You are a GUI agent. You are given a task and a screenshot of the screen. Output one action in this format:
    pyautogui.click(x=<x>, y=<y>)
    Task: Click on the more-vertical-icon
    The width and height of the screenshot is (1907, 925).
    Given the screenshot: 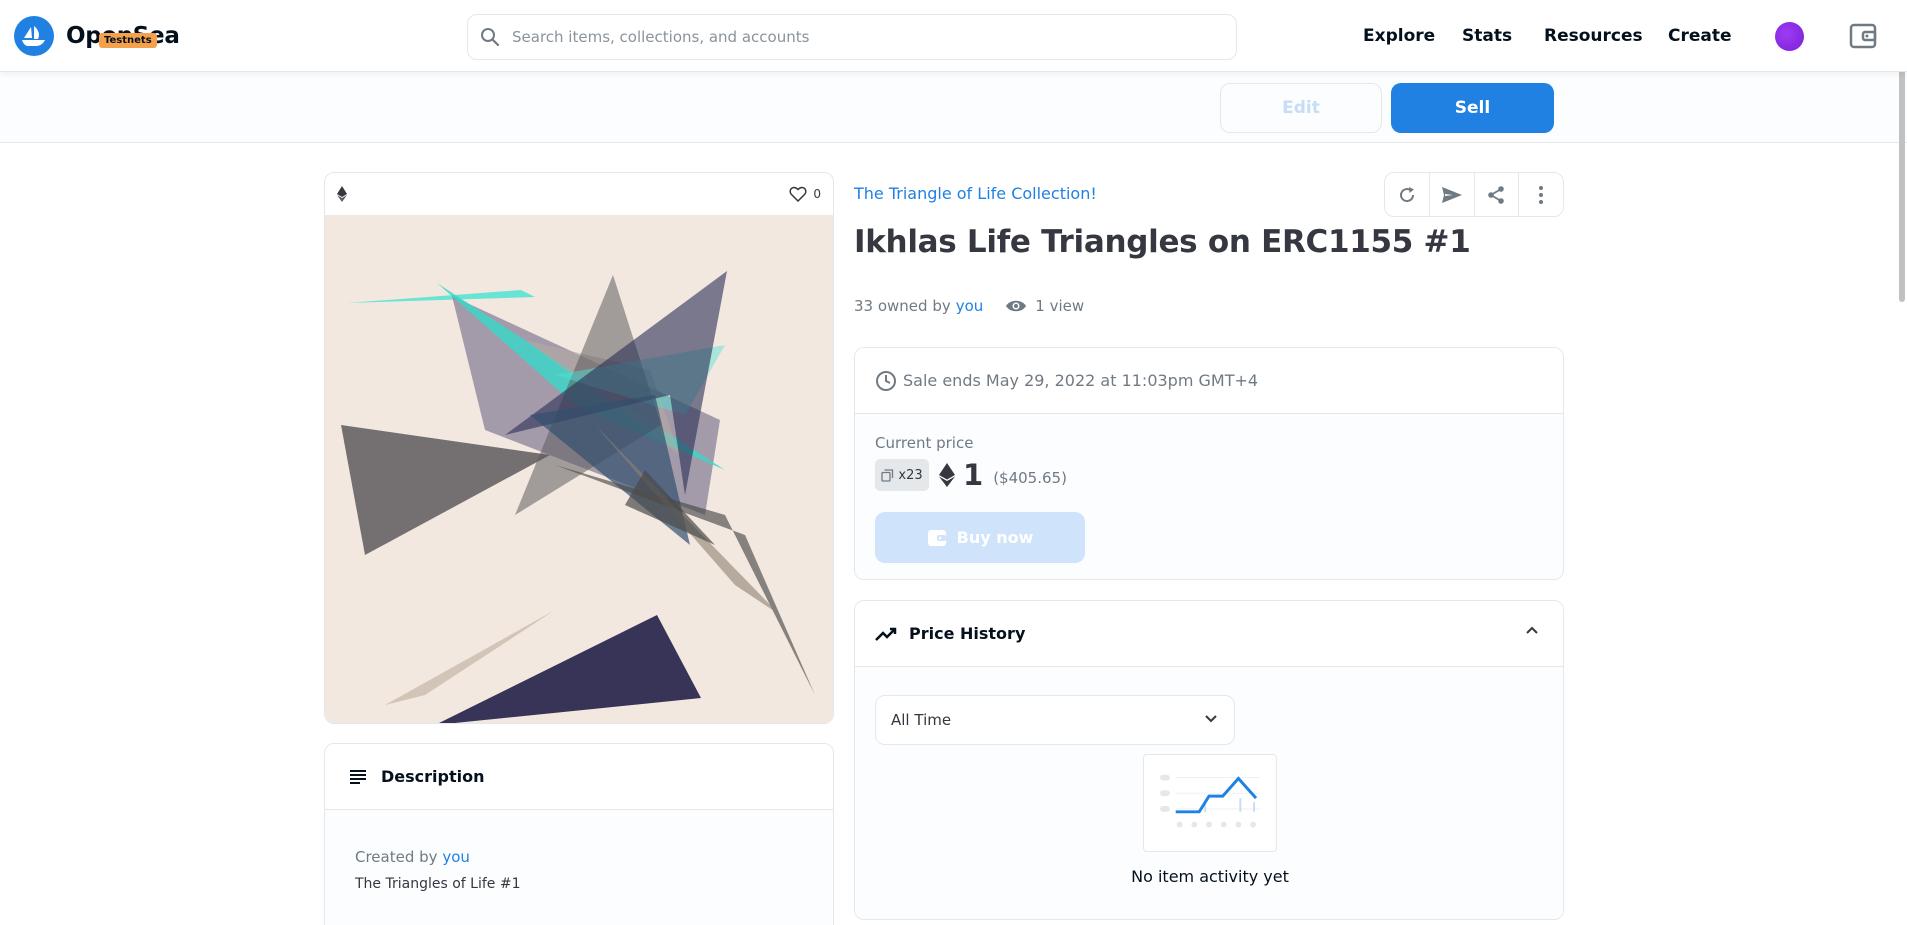 What is the action you would take?
    pyautogui.click(x=1541, y=194)
    